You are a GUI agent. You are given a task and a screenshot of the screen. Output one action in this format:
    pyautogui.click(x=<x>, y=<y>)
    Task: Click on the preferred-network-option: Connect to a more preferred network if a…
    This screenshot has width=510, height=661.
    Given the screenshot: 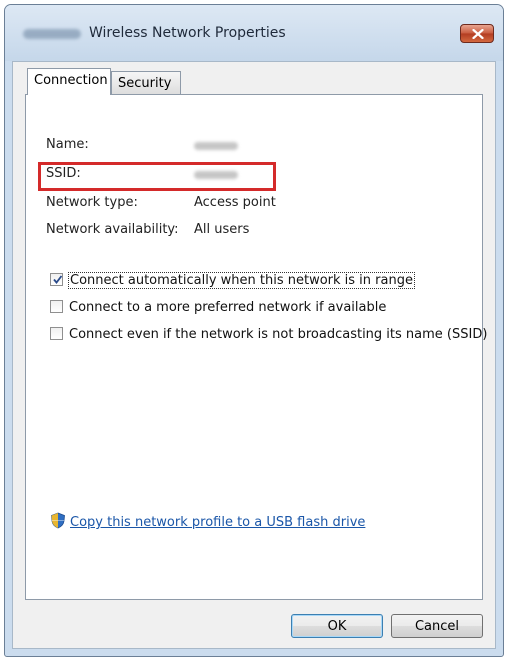 What is the action you would take?
    pyautogui.click(x=218, y=307)
    